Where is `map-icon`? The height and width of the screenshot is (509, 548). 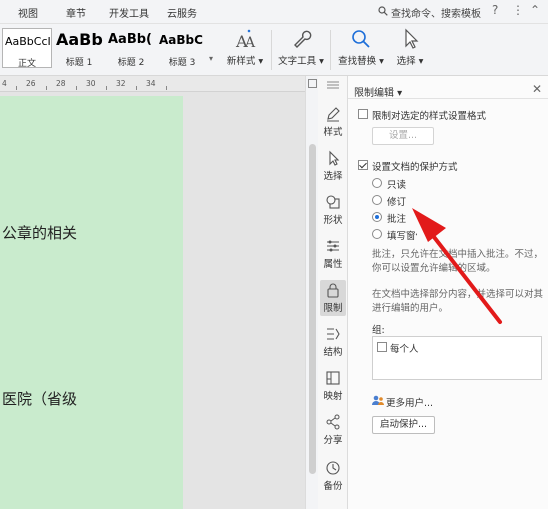
map-icon is located at coordinates (333, 378).